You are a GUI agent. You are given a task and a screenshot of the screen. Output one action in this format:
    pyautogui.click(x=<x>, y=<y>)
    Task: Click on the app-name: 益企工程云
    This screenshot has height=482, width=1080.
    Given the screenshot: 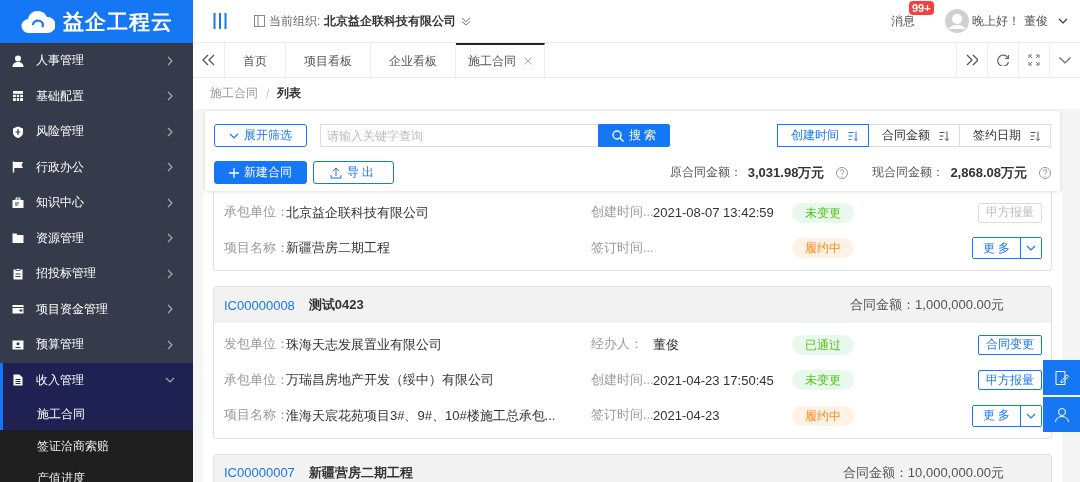 What is the action you would take?
    pyautogui.click(x=117, y=21)
    